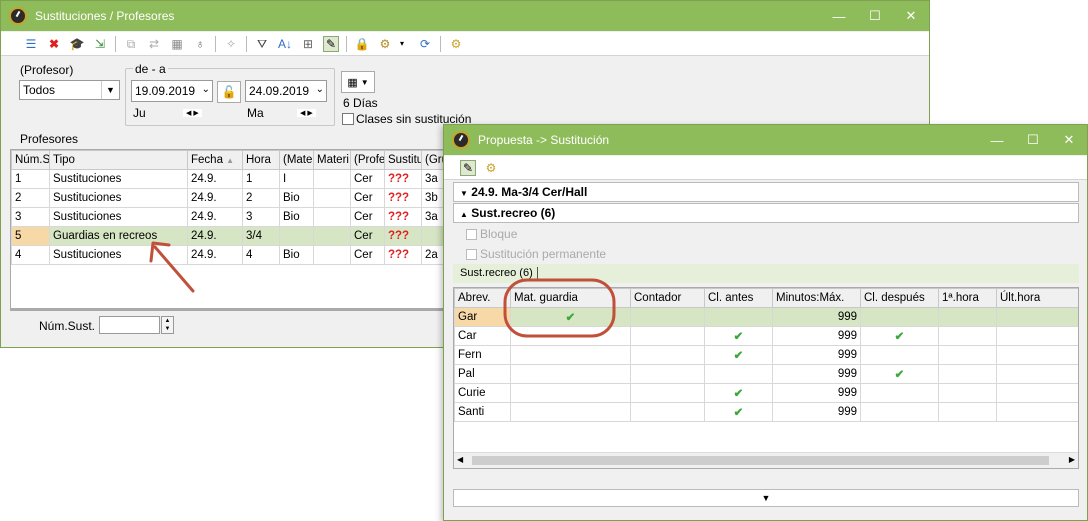  Describe the element at coordinates (667, 374) in the screenshot. I see `row-contador` at that location.